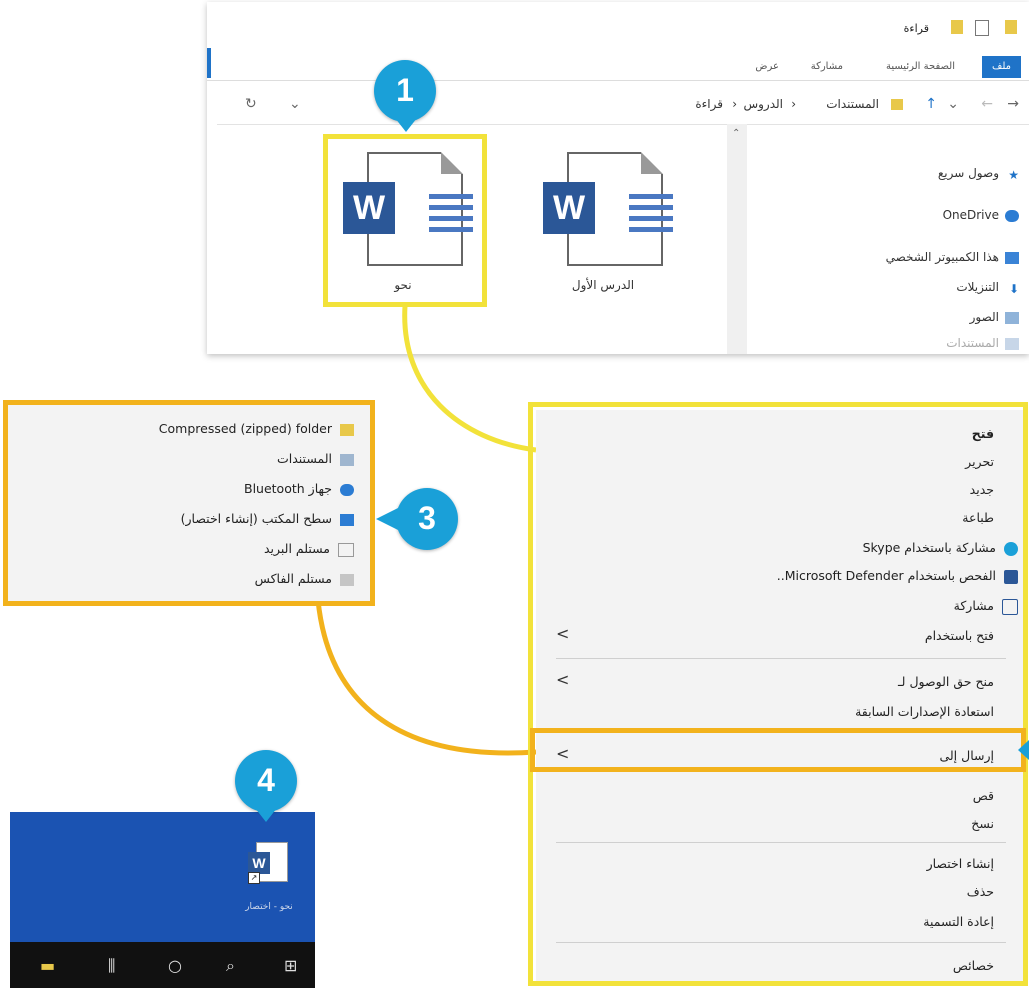 Image resolution: width=1029 pixels, height=988 pixels. I want to click on cortana-icon: ○, so click(175, 965).